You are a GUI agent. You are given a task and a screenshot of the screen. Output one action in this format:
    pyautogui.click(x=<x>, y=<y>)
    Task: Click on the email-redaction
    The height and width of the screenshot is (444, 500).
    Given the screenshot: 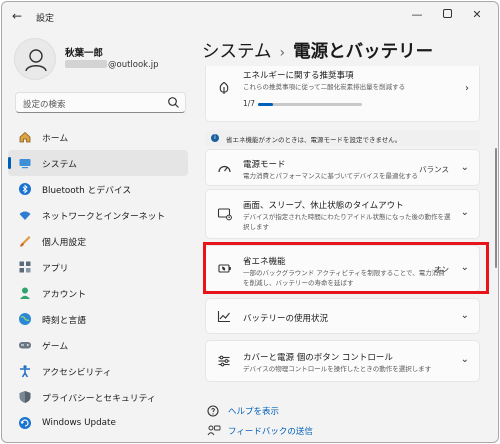 What is the action you would take?
    pyautogui.click(x=86, y=64)
    